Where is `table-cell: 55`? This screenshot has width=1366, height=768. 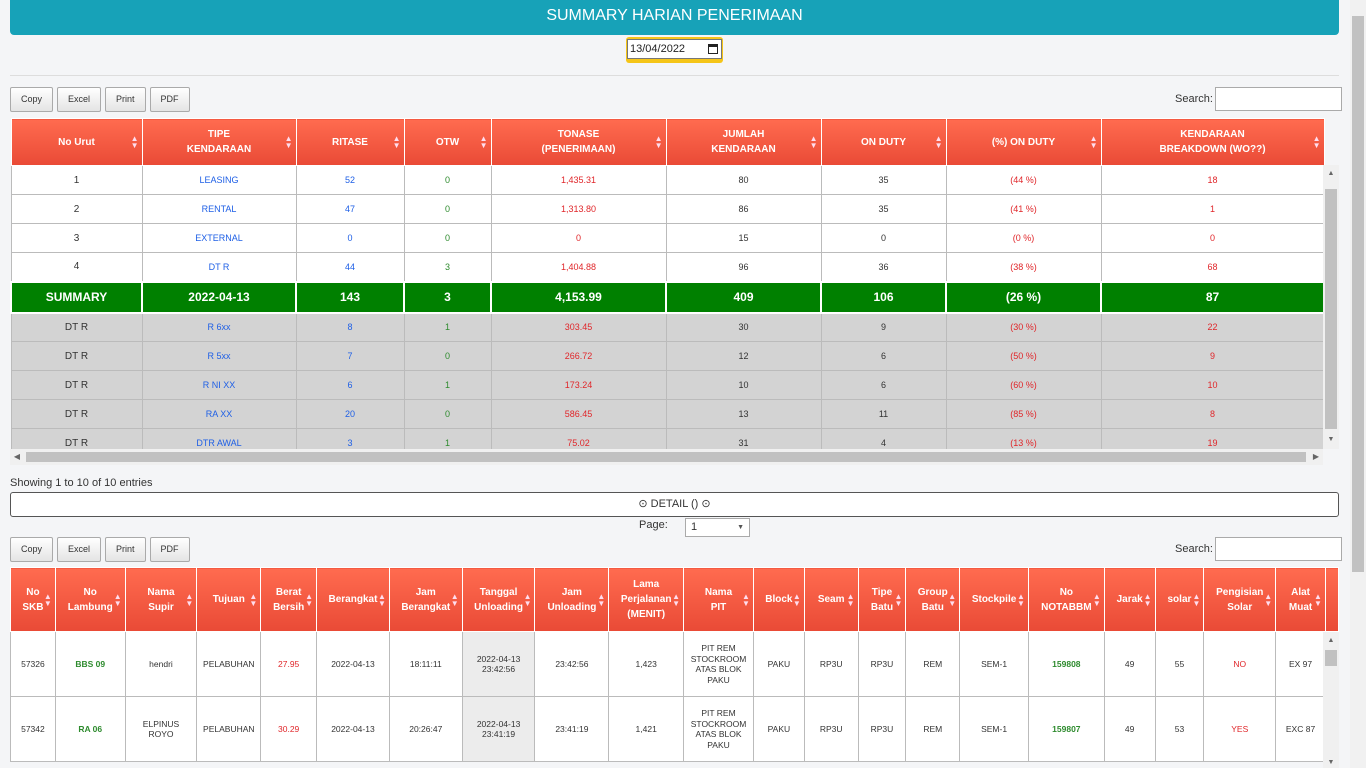 table-cell: 55 is located at coordinates (1179, 664).